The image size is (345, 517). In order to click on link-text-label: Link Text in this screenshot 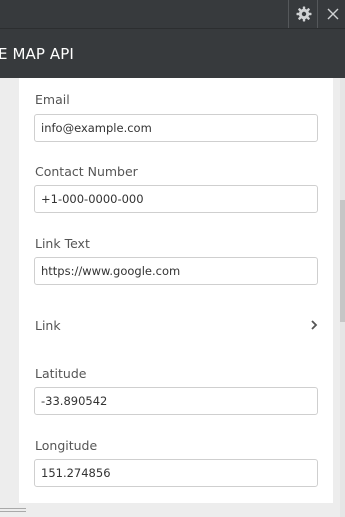, I will do `click(62, 243)`.